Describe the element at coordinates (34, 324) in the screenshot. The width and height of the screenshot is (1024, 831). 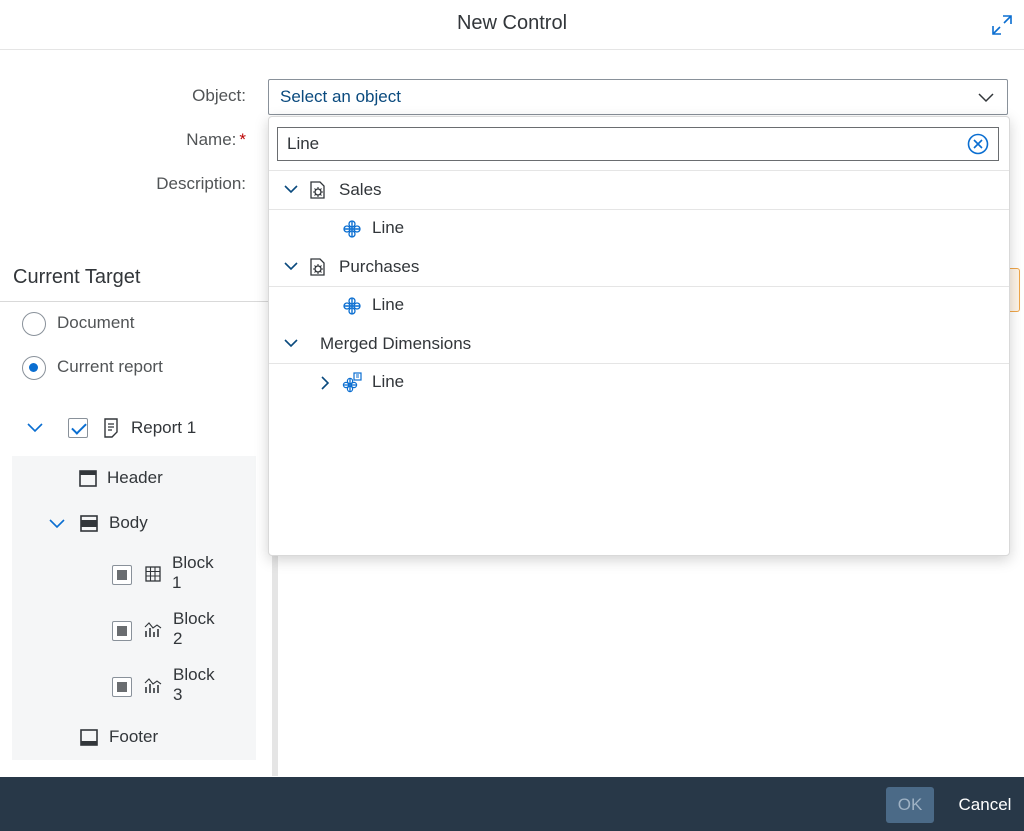
I see `radio-document` at that location.